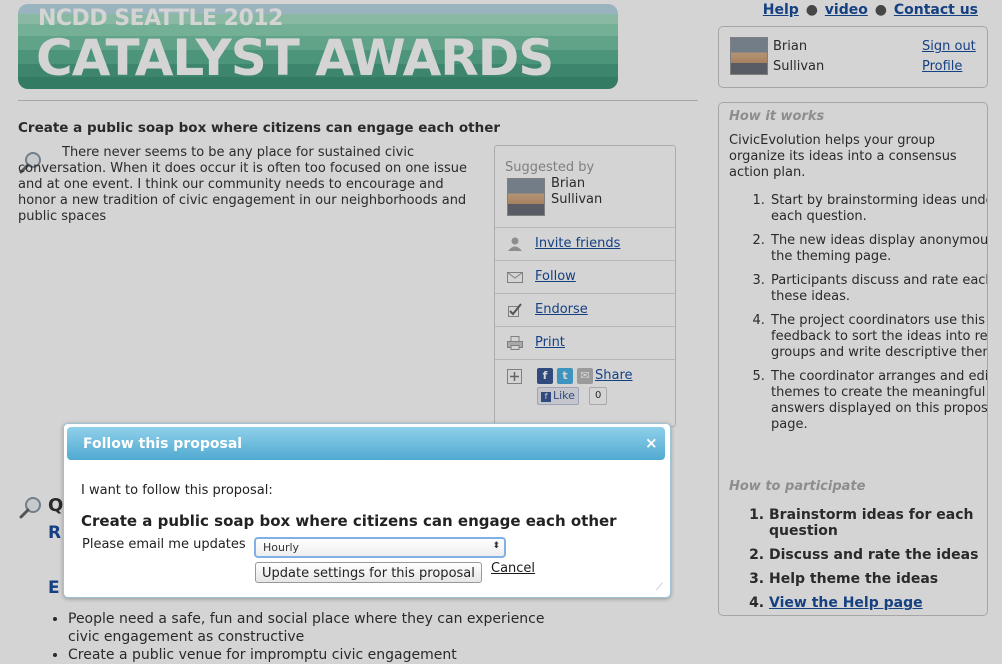 The height and width of the screenshot is (664, 1002). What do you see at coordinates (496, 546) in the screenshot?
I see `select-arrows-icon: ⬍` at bounding box center [496, 546].